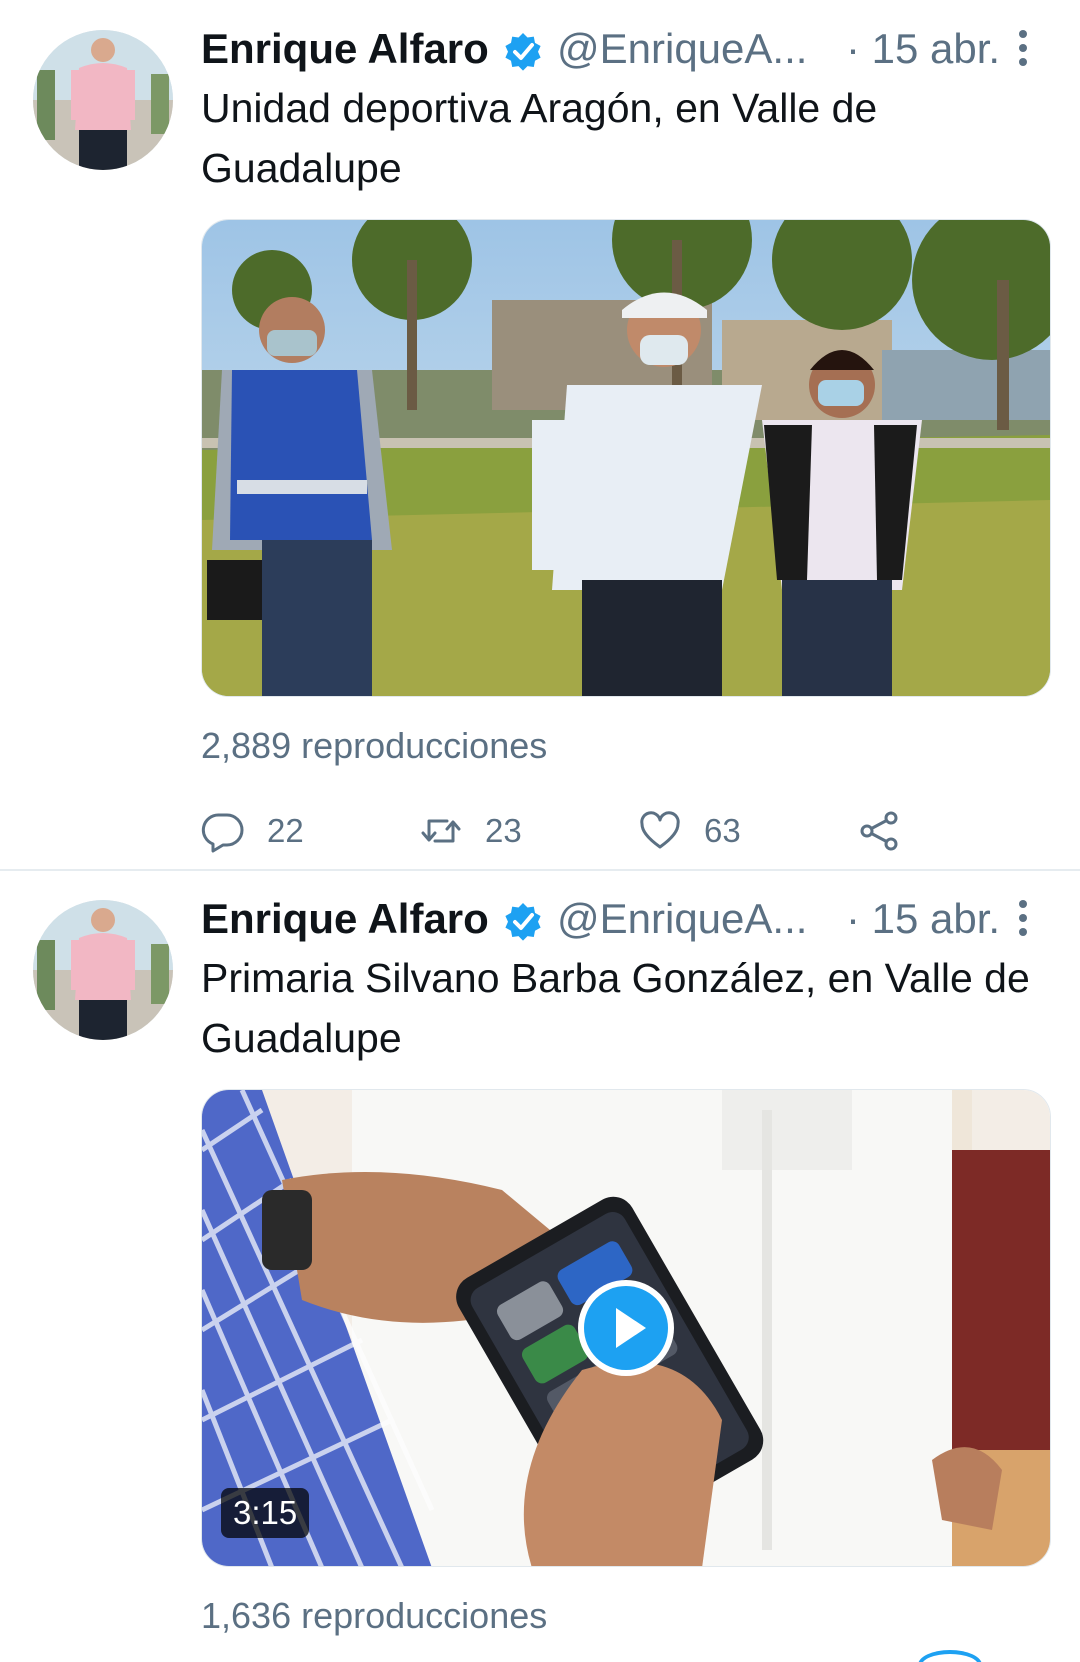 The height and width of the screenshot is (1662, 1080). Describe the element at coordinates (222, 833) in the screenshot. I see `reply-icon` at that location.